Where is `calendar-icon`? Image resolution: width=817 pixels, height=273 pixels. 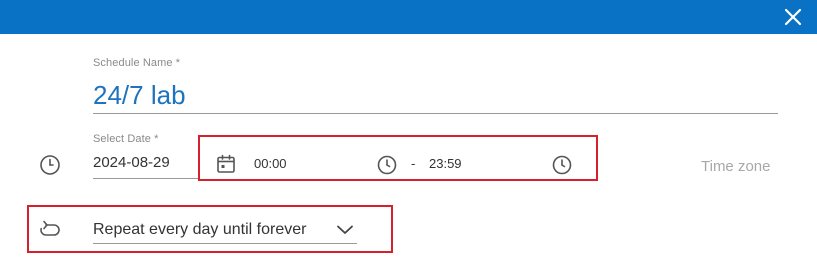 calendar-icon is located at coordinates (226, 164).